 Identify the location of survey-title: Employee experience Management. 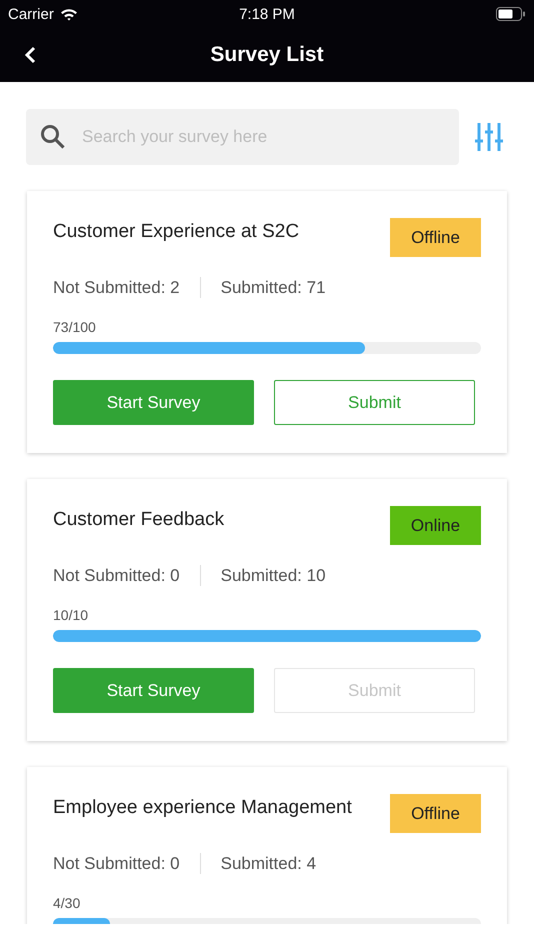
(202, 807).